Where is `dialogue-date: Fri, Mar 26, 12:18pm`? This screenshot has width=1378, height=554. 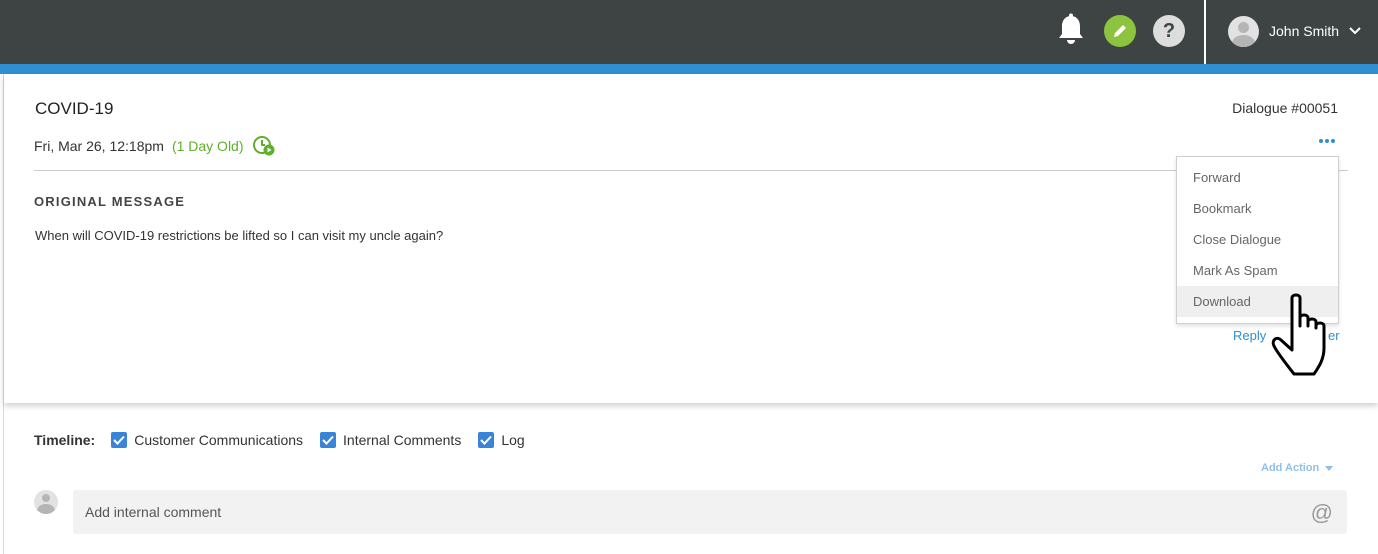 dialogue-date: Fri, Mar 26, 12:18pm is located at coordinates (99, 146).